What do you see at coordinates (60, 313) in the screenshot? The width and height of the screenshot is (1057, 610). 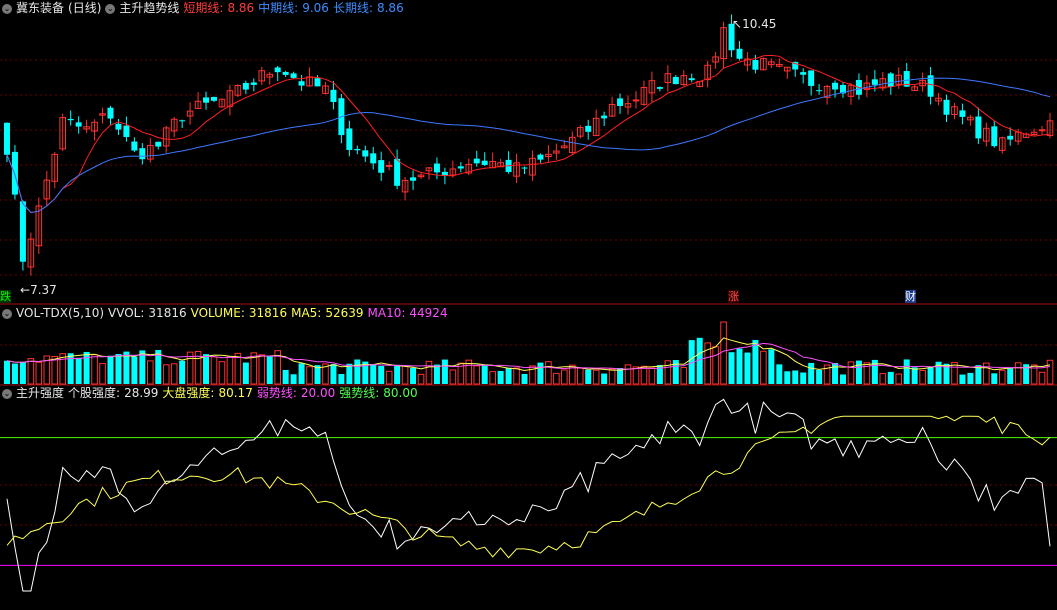 I see `volume-indicator-name: VOL-TDX(5,10)` at bounding box center [60, 313].